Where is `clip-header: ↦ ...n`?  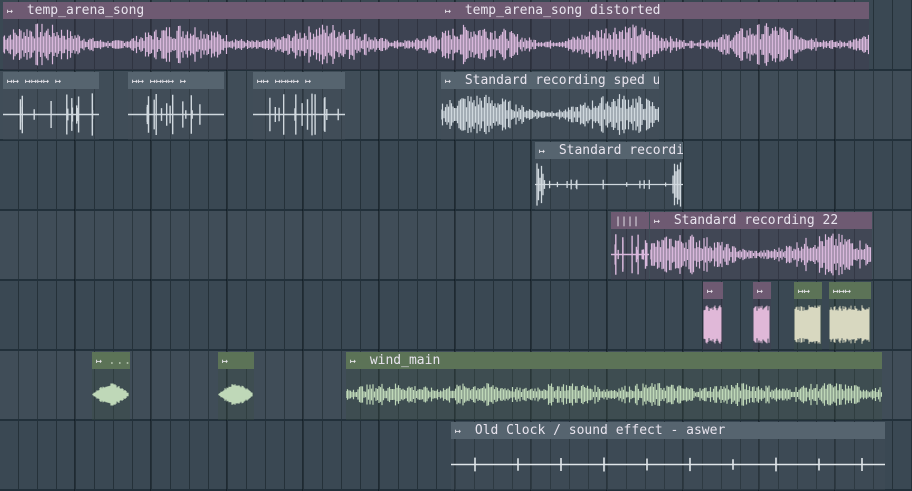 clip-header: ↦ ...n is located at coordinates (111, 360).